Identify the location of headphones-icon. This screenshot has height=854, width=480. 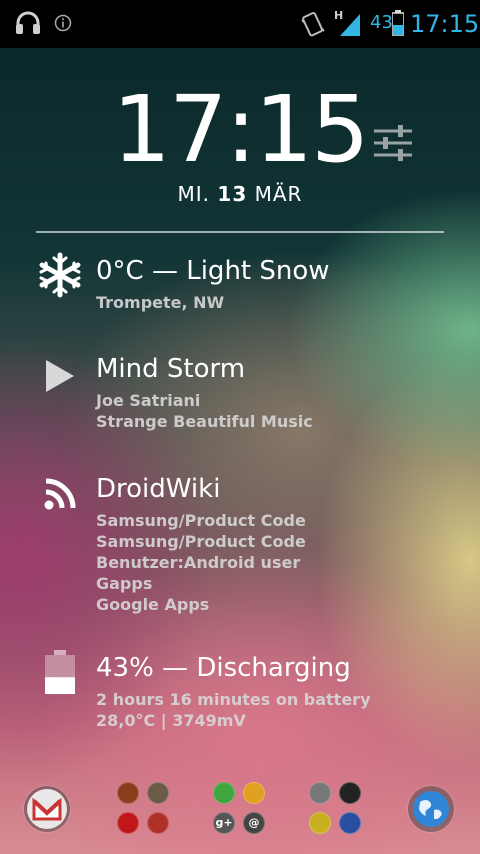
(28, 22).